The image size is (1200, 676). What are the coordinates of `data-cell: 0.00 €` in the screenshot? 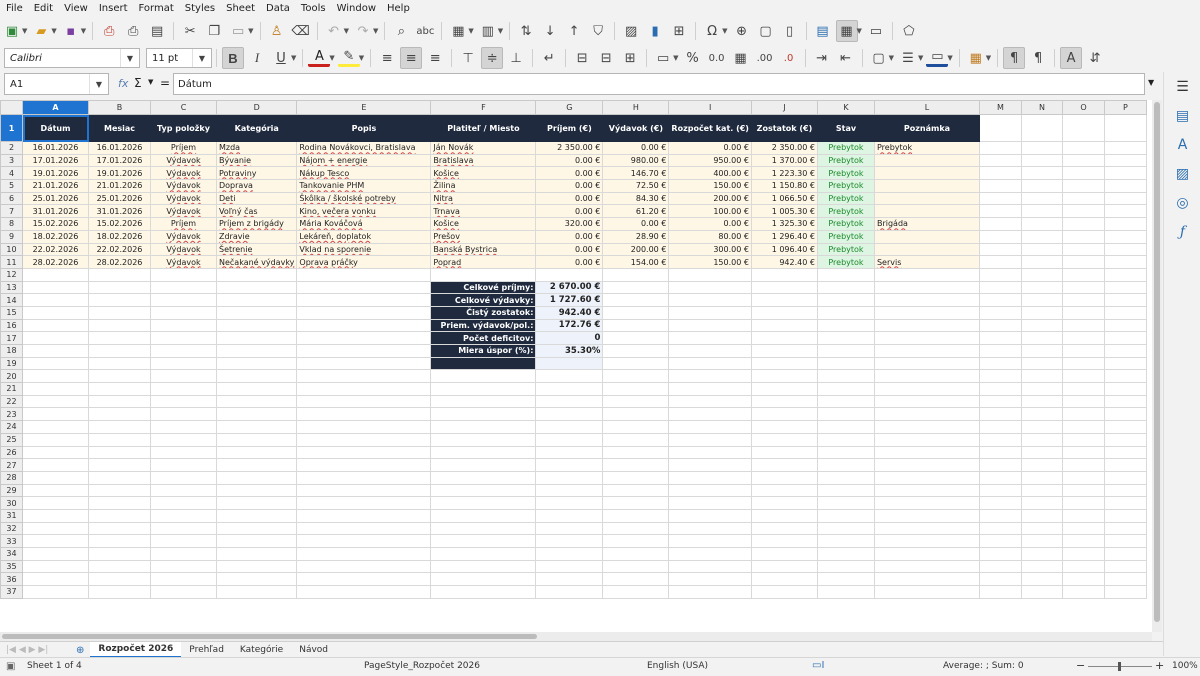 It's located at (569, 262).